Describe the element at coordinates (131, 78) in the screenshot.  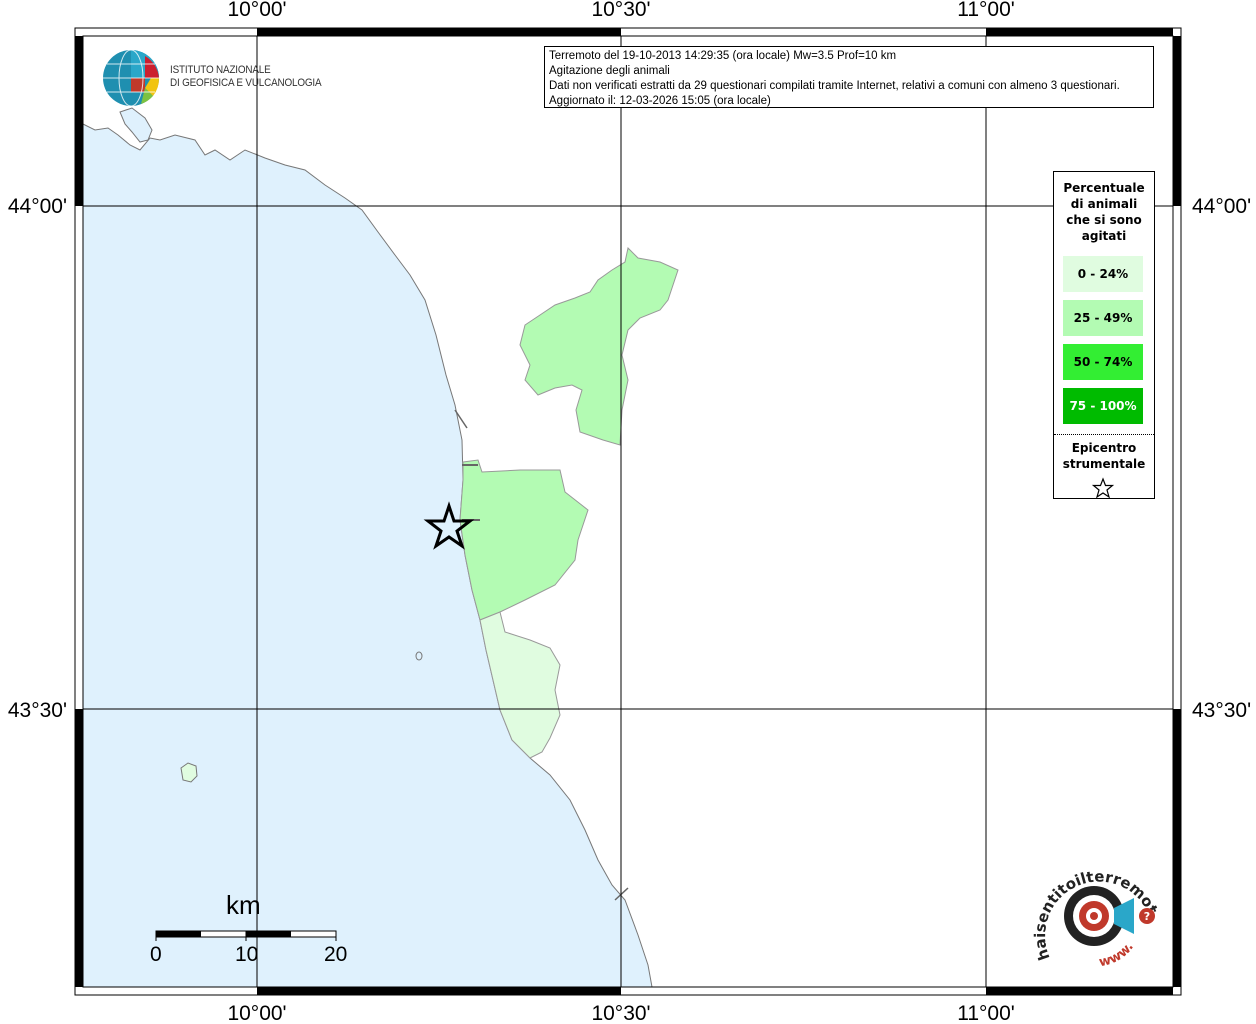
I see `ingv-logo` at that location.